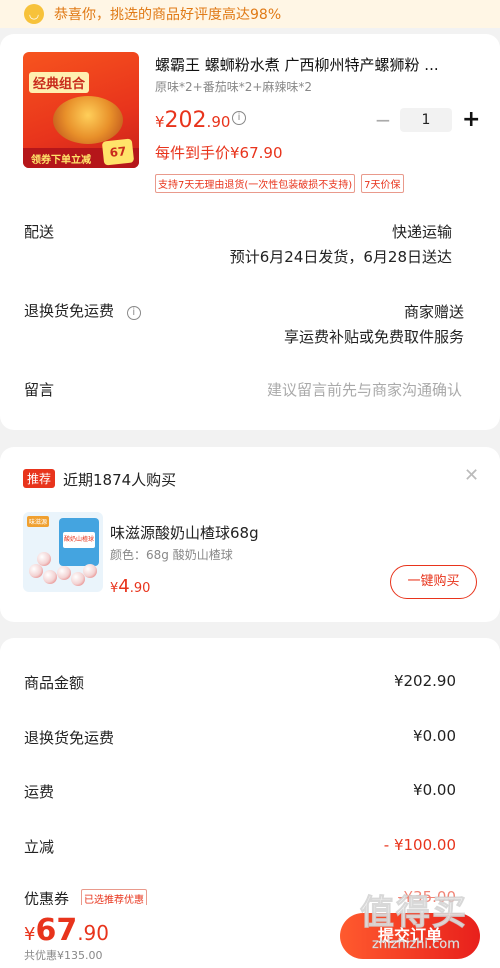  What do you see at coordinates (410, 936) in the screenshot?
I see `submit-order-button: 提交订单` at bounding box center [410, 936].